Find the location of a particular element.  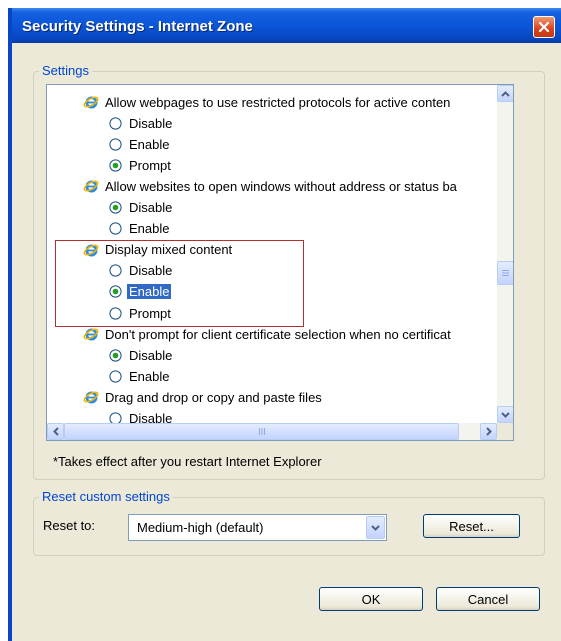

arrow-down-icon is located at coordinates (505, 414).